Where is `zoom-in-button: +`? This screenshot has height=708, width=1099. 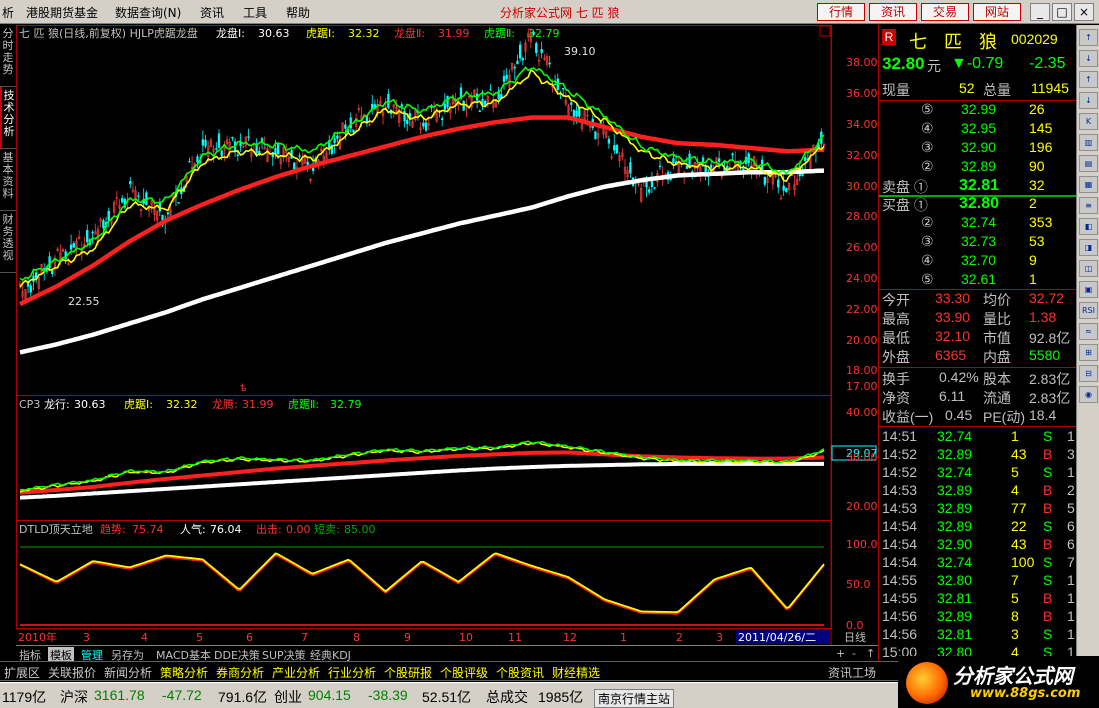 zoom-in-button: + is located at coordinates (840, 653).